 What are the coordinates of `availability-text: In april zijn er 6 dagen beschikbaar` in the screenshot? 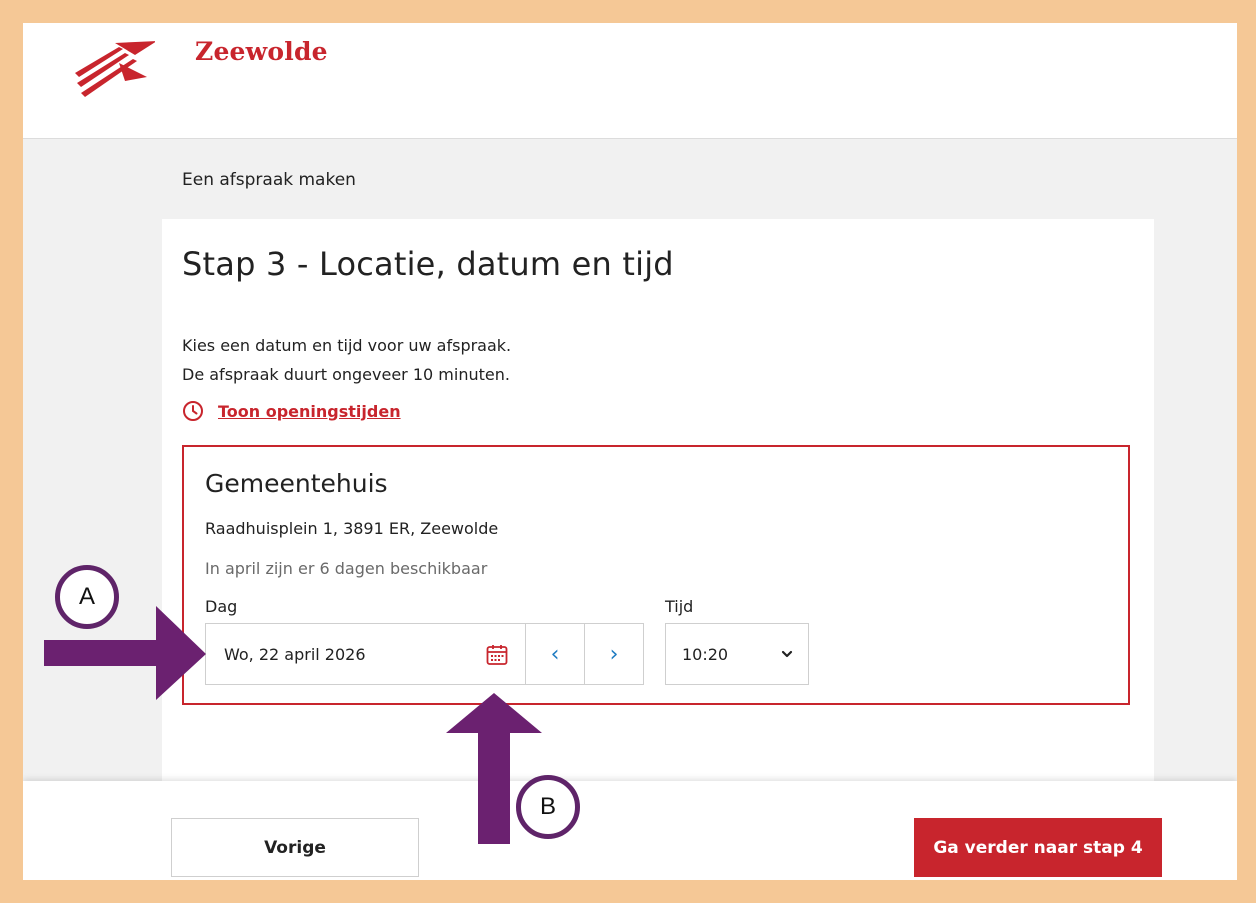 It's located at (346, 568).